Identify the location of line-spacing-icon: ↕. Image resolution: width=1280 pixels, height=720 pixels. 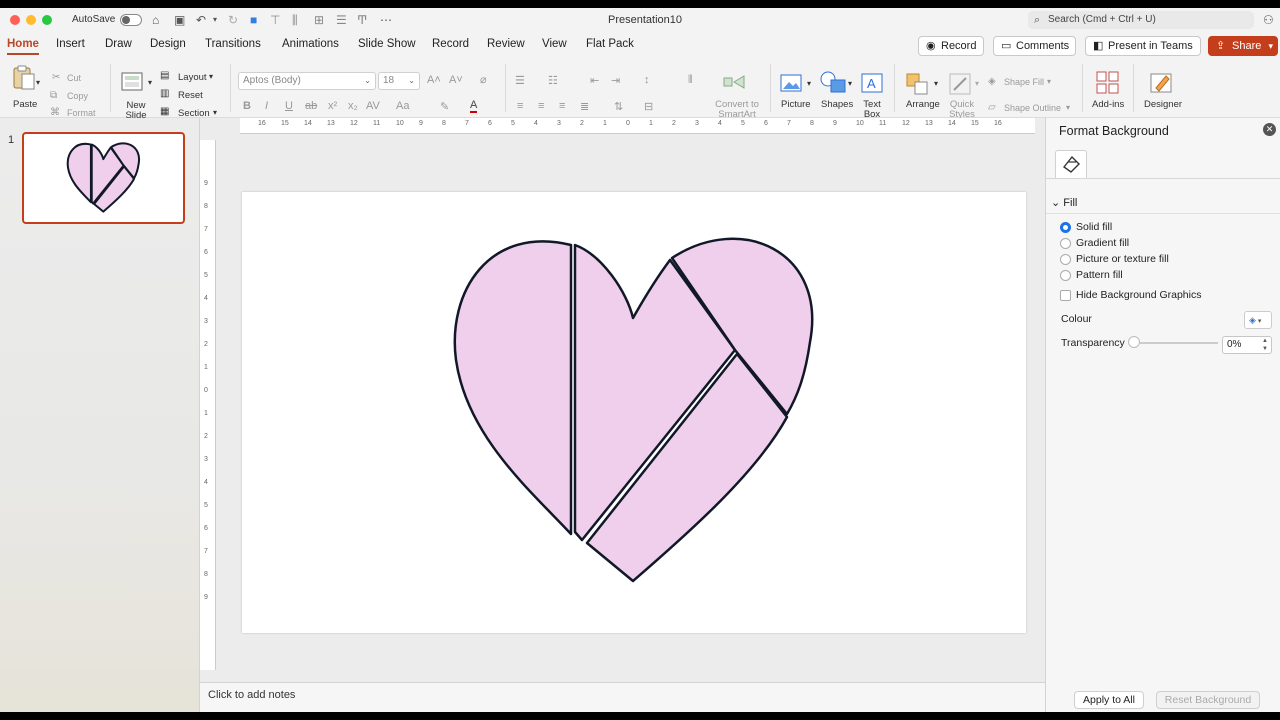
(647, 80).